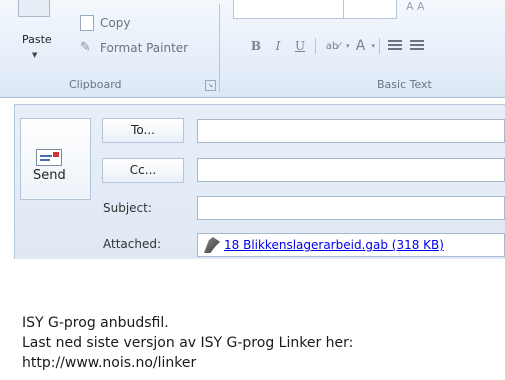 Image resolution: width=505 pixels, height=380 pixels. I want to click on attachment-field: 18 Blikkenslagerarbeid.gab (318 KB), so click(351, 245).